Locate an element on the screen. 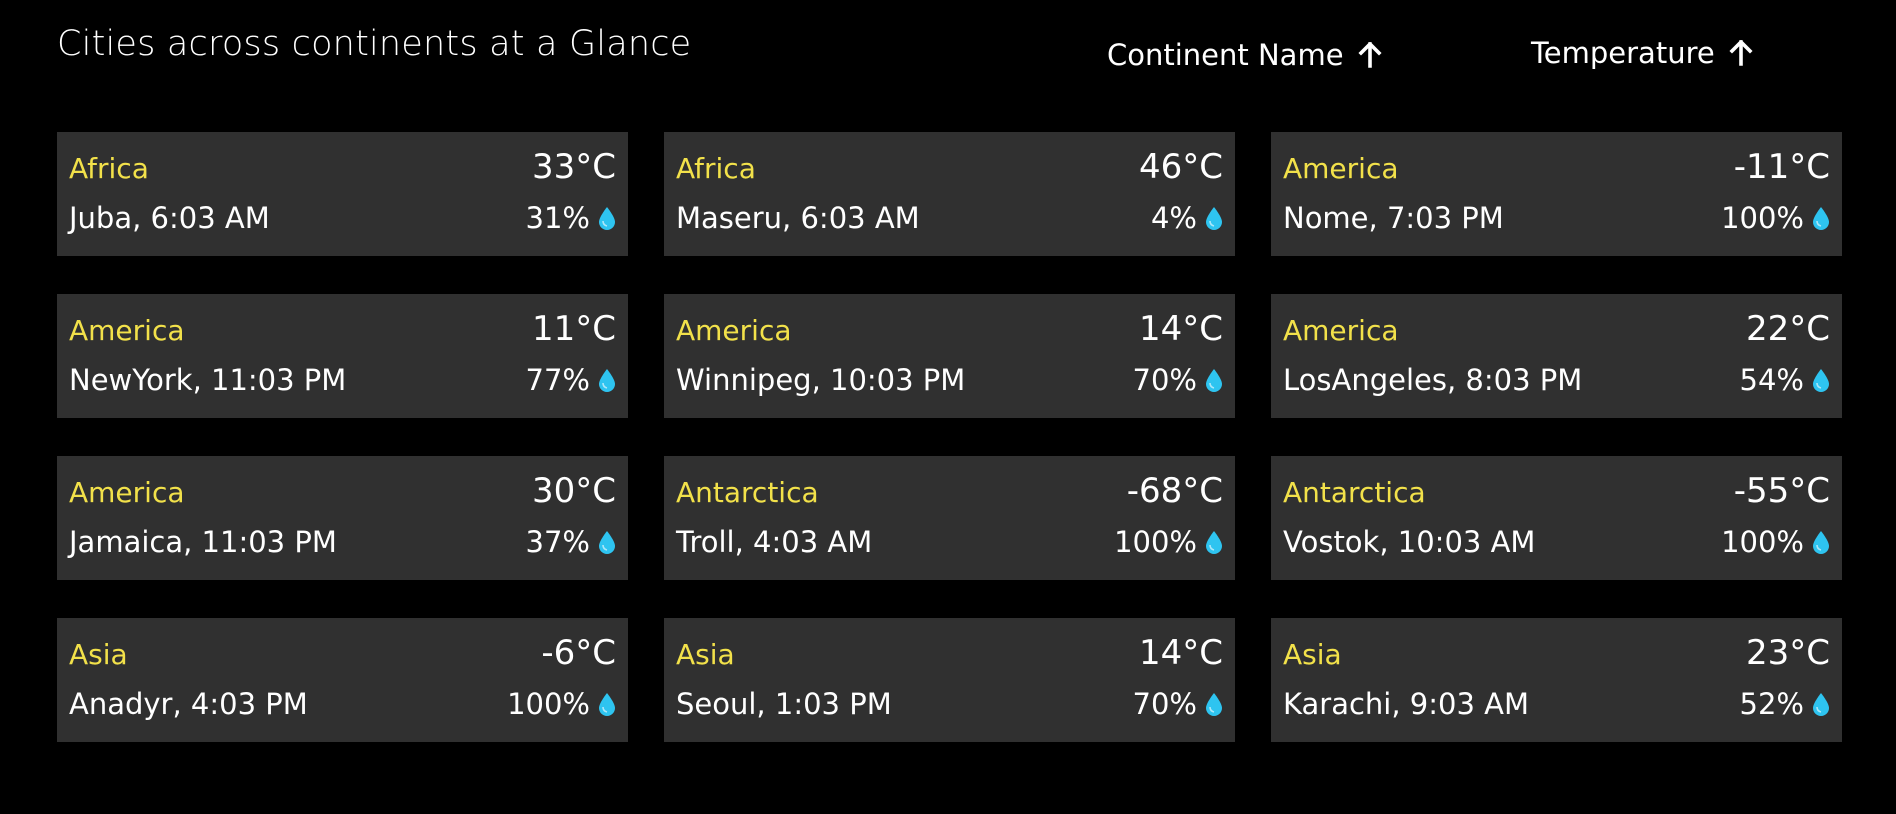 The height and width of the screenshot is (814, 1896). temperature-value: -55°C is located at coordinates (1781, 491).